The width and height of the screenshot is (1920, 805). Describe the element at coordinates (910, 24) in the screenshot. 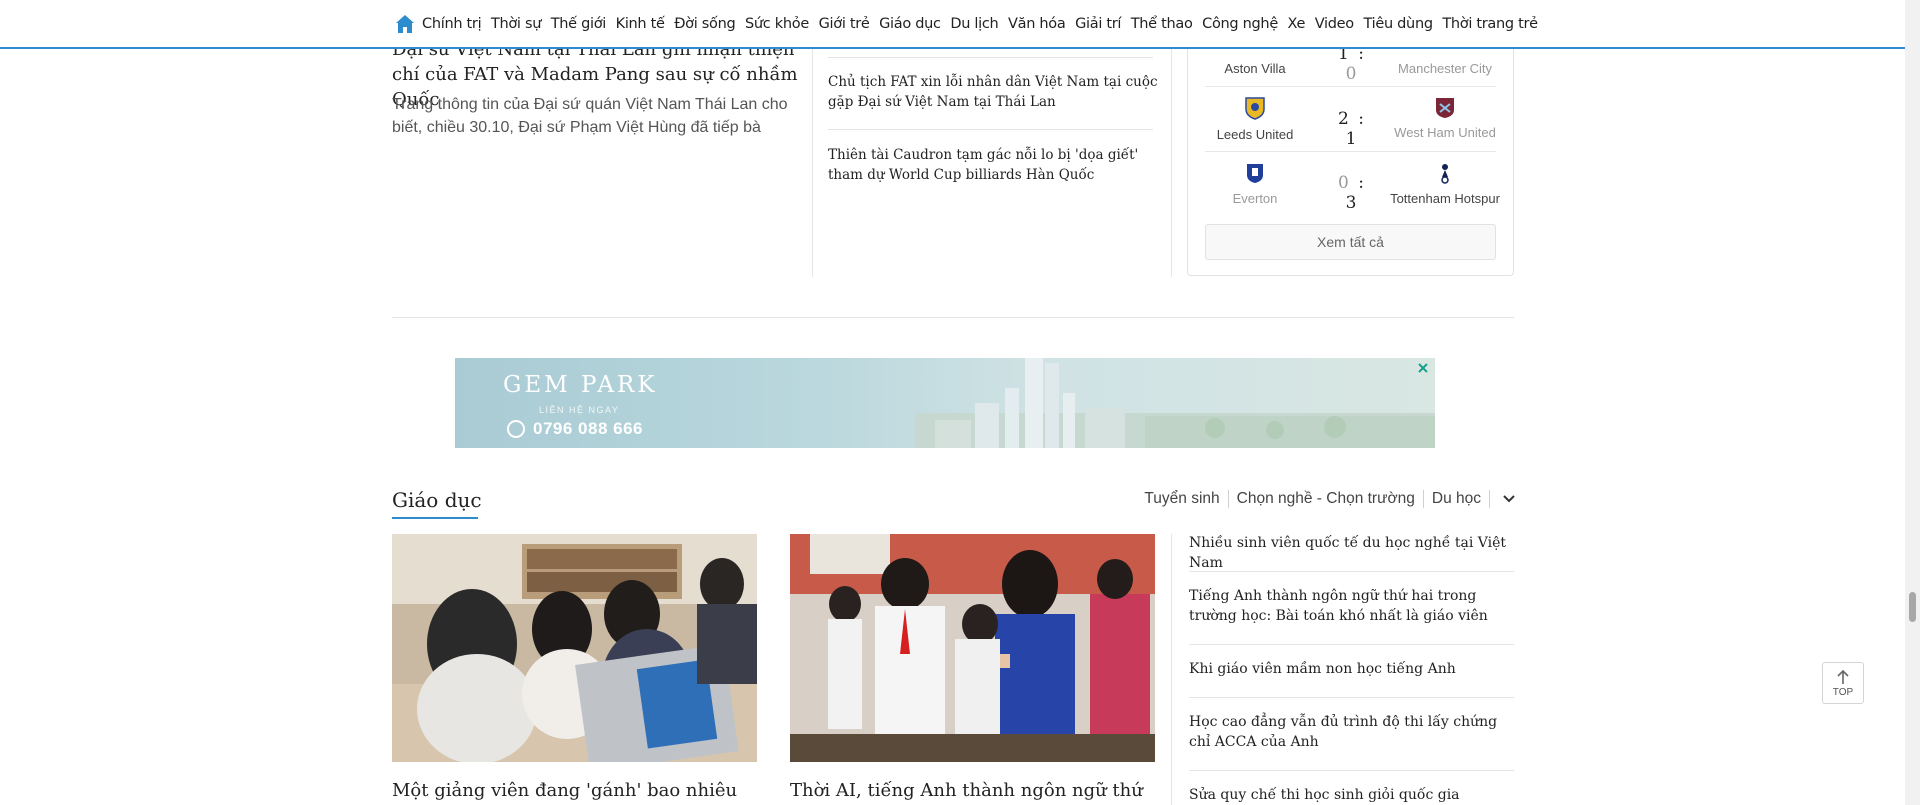

I see `nav-item-giao-duc: Giáo dục` at that location.